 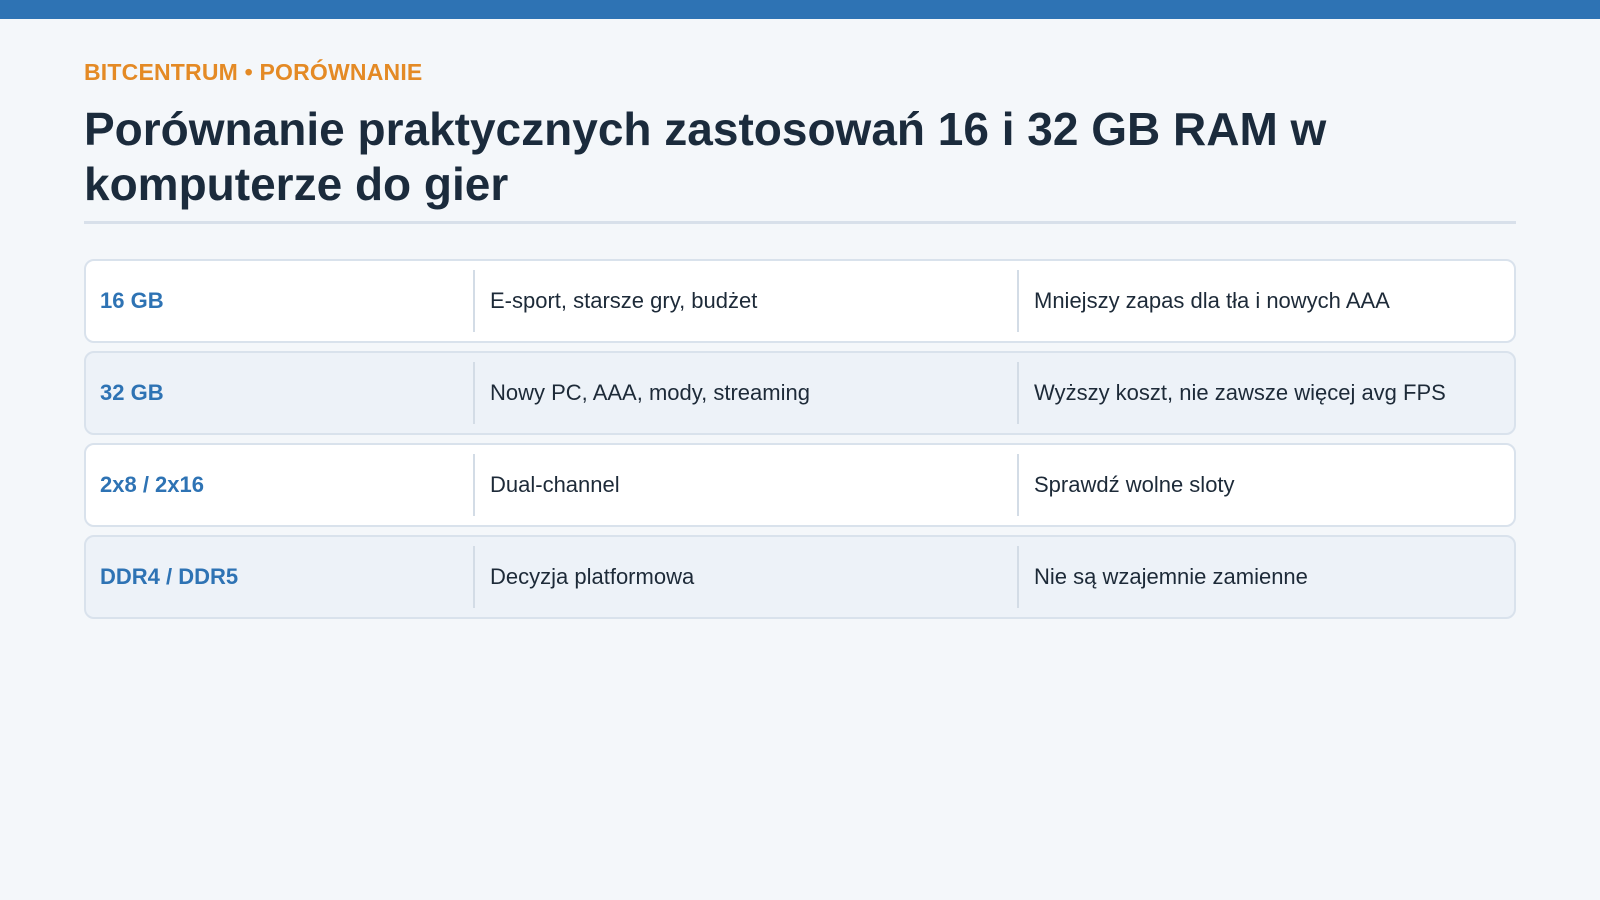 What do you see at coordinates (1265, 301) in the screenshot?
I see `row-note: Mniejszy zapas dla tła i nowych AAA` at bounding box center [1265, 301].